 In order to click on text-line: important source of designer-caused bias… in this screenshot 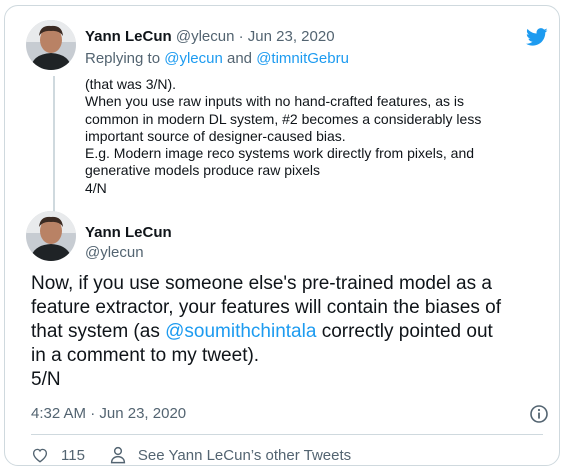, I will do `click(215, 135)`.